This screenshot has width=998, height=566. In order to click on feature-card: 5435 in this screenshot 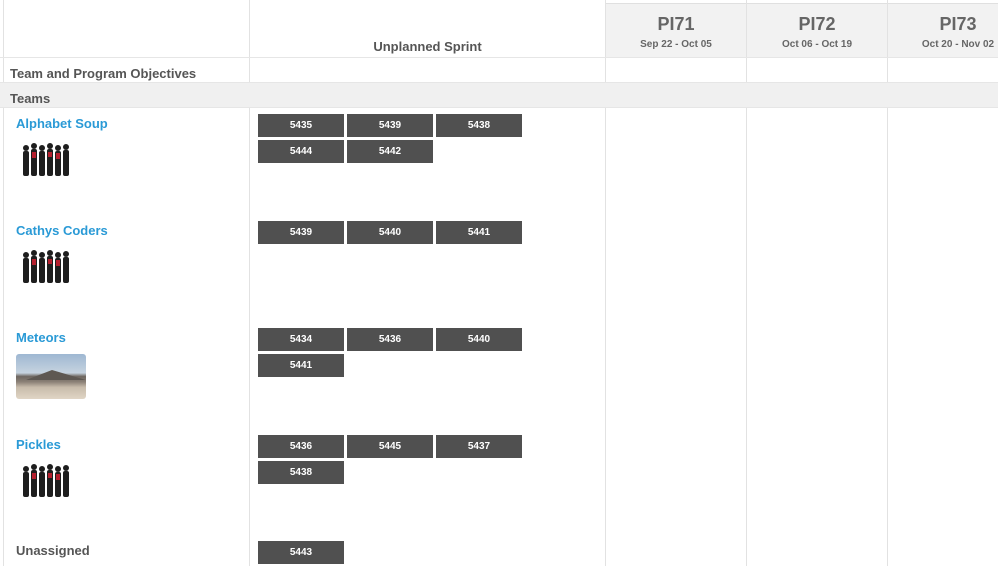, I will do `click(301, 125)`.